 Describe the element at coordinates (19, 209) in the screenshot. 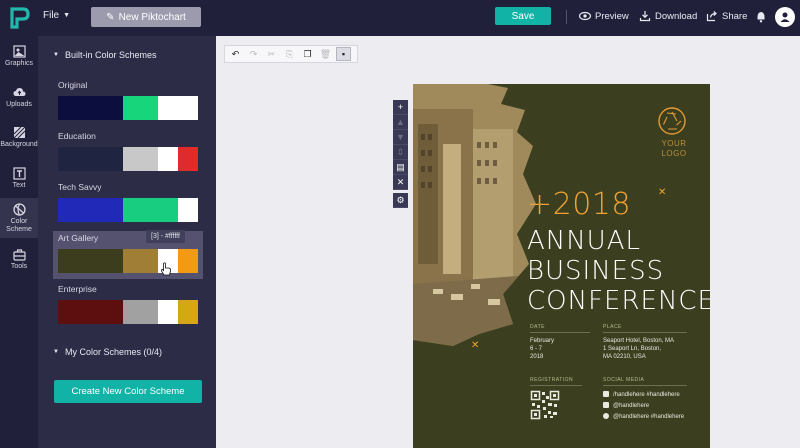

I see `color-scheme-icon` at that location.